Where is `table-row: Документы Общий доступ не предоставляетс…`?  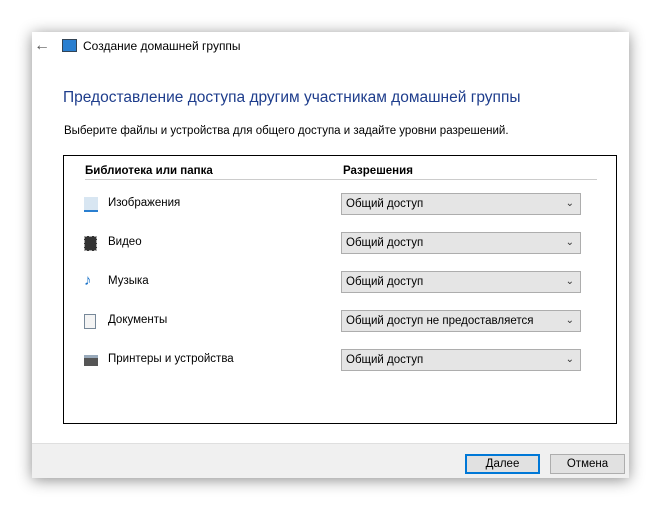
table-row: Документы Общий доступ не предоставляетс… is located at coordinates (340, 321).